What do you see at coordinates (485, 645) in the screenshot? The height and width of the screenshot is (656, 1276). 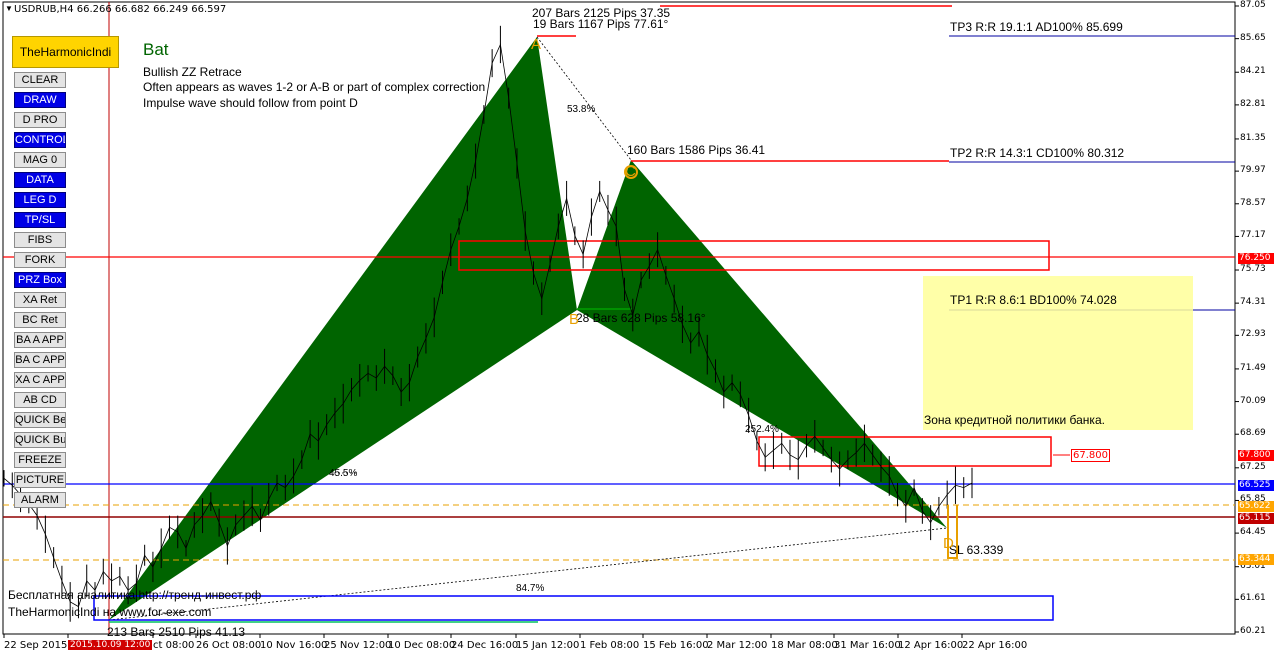 I see `x-tick-label: 24 Dec 16:00` at bounding box center [485, 645].